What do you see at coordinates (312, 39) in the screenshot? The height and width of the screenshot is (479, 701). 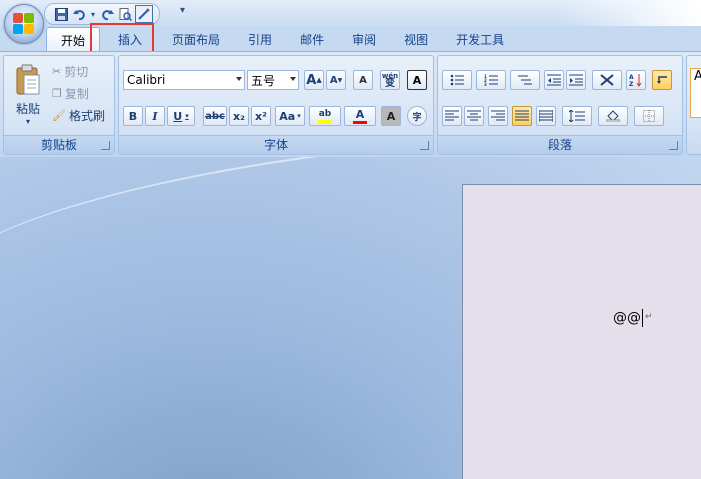 I see `tab-mailings: 邮件` at bounding box center [312, 39].